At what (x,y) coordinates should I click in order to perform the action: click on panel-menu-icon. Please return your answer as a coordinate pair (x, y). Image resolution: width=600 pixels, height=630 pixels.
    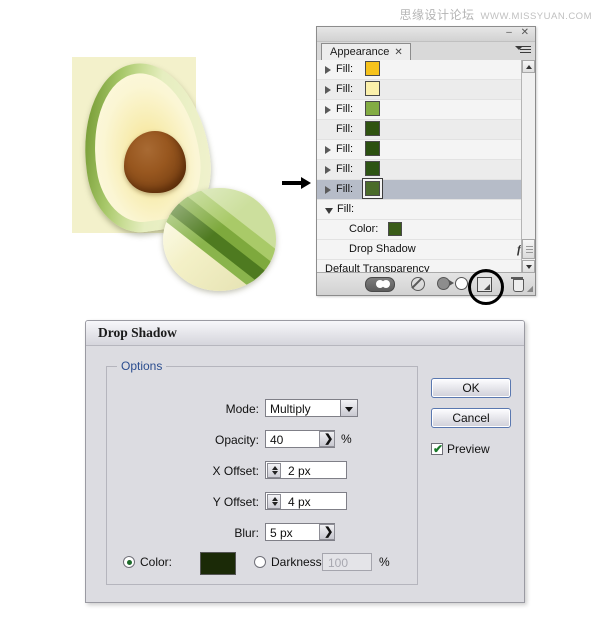
    Looking at the image, I should click on (523, 50).